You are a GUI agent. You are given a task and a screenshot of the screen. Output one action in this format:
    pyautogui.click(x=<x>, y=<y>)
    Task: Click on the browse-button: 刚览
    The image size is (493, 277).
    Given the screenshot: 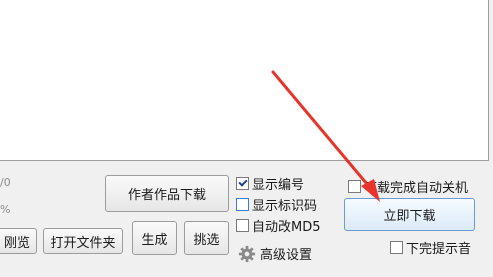 What is the action you would take?
    pyautogui.click(x=18, y=241)
    